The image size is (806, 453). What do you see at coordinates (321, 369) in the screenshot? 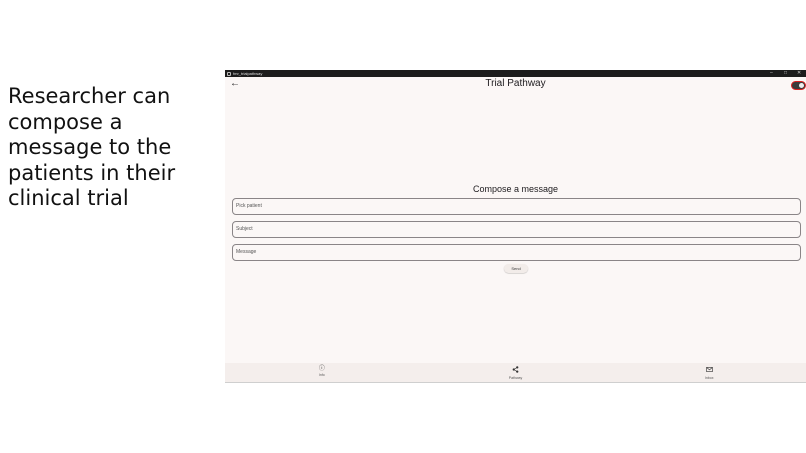
I see `info-icon: ⓘ` at bounding box center [321, 369].